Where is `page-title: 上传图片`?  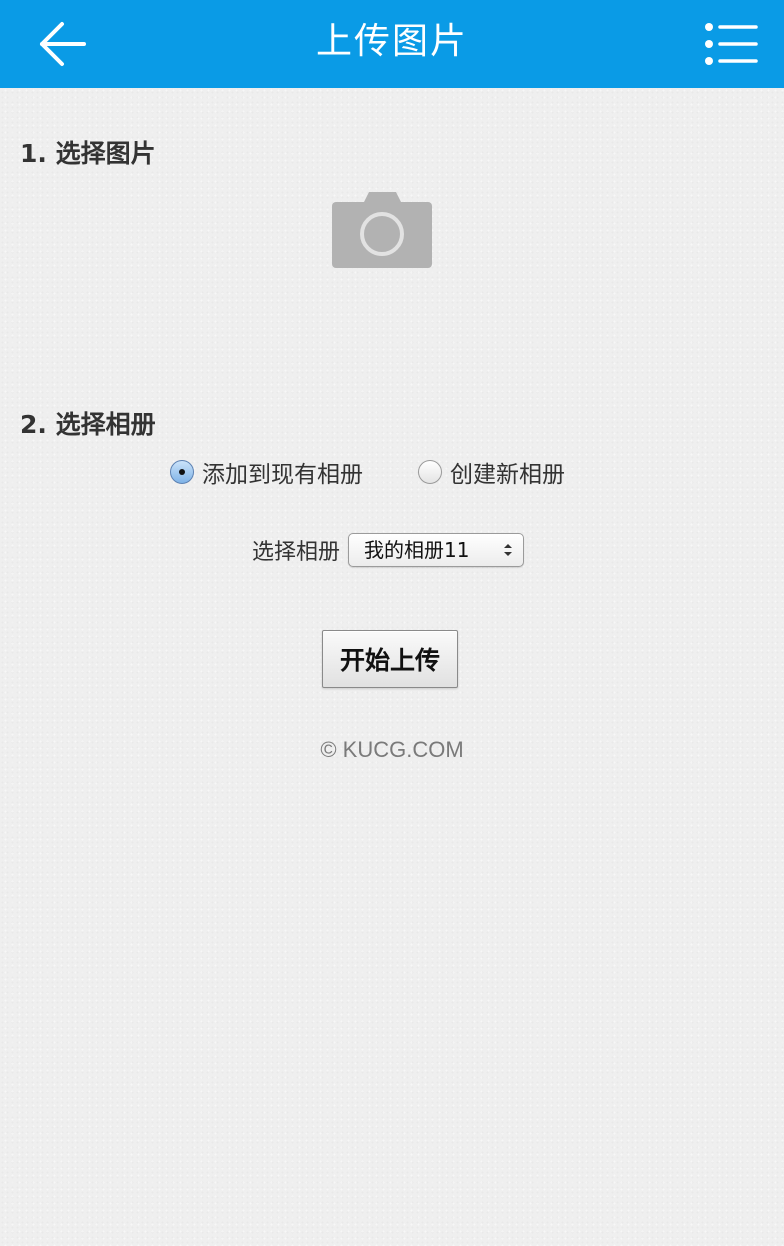
page-title: 上传图片 is located at coordinates (391, 41).